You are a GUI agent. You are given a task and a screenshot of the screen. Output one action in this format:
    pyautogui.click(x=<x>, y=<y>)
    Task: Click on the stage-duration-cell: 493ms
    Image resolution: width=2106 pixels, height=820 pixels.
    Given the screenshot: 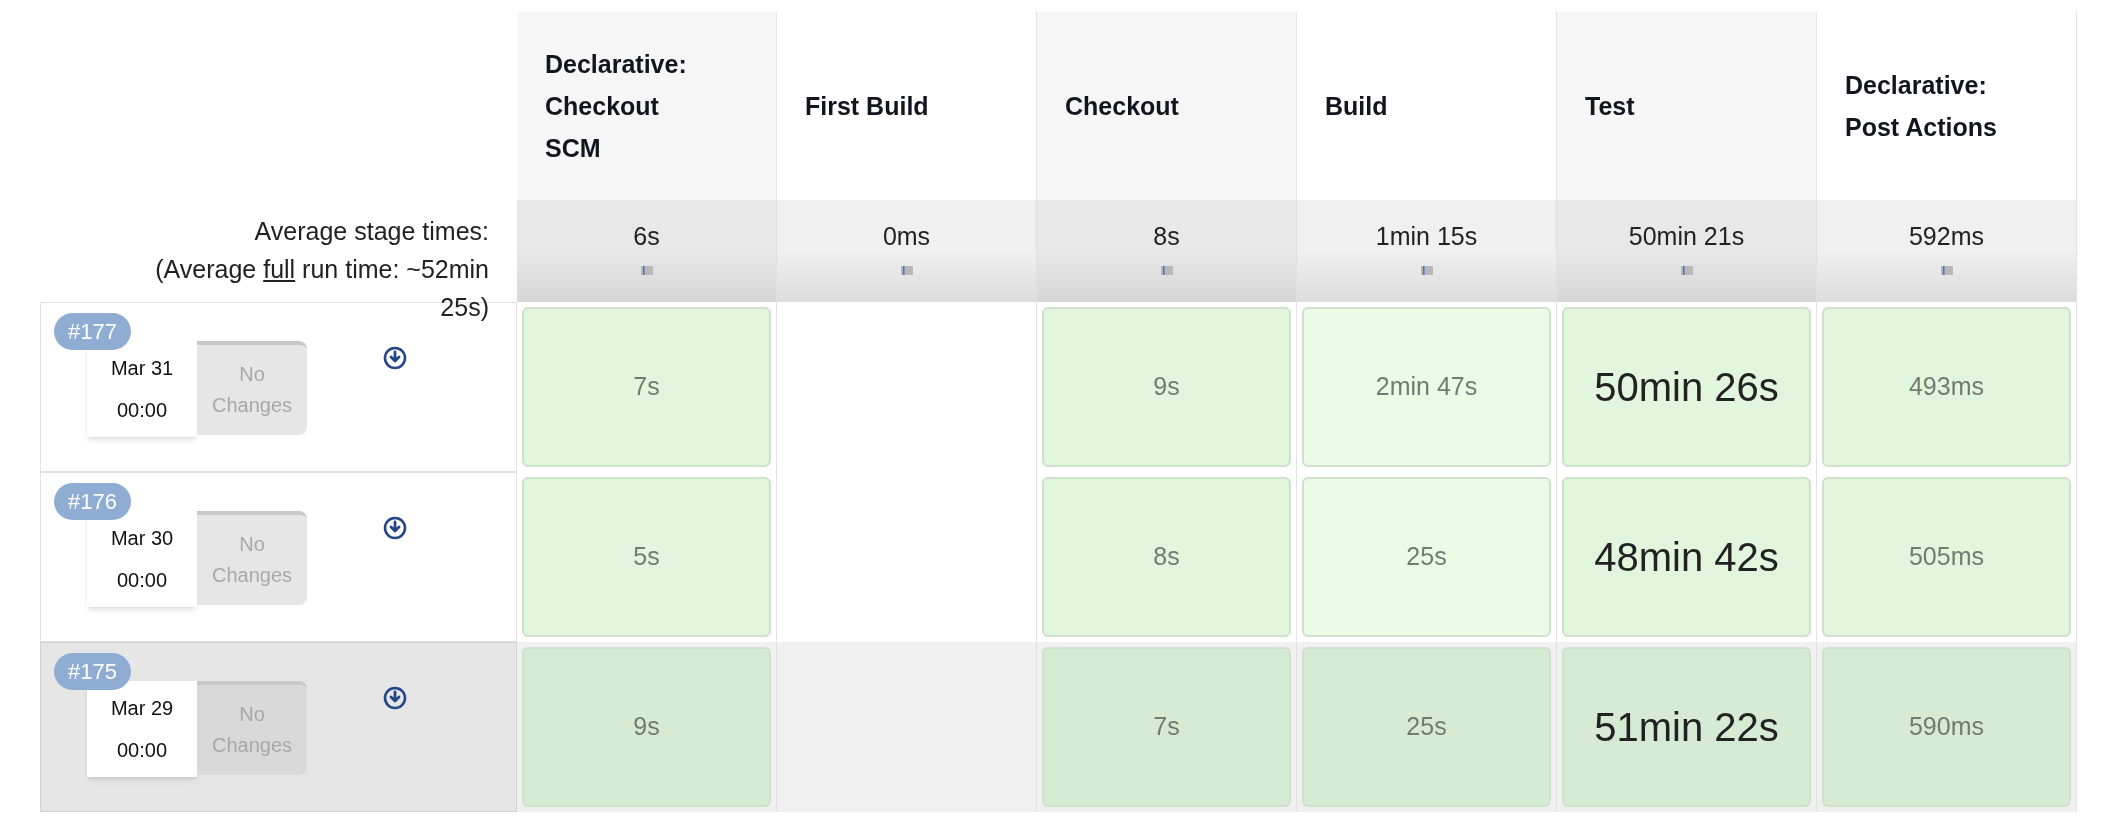 What is the action you would take?
    pyautogui.click(x=1946, y=387)
    